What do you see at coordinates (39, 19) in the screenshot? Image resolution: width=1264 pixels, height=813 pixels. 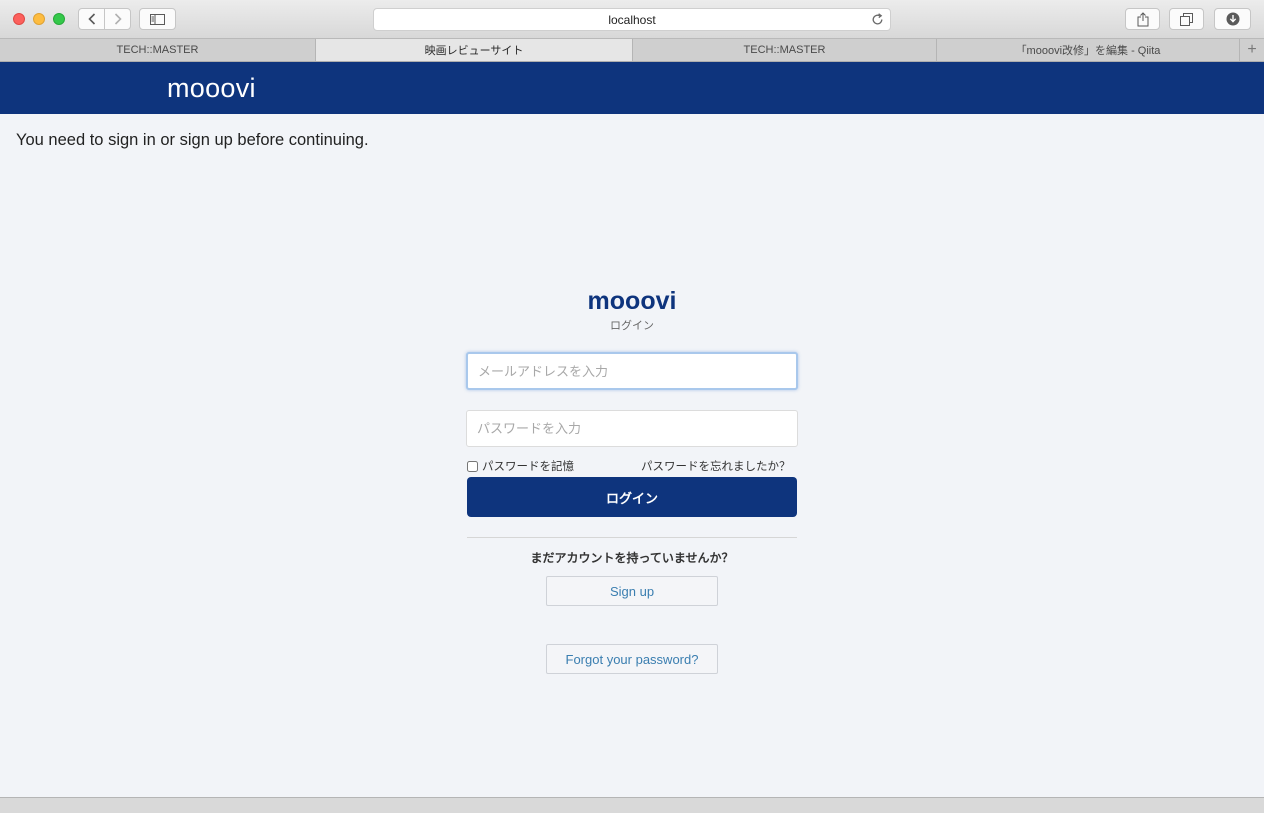 I see `minimize-window-button` at bounding box center [39, 19].